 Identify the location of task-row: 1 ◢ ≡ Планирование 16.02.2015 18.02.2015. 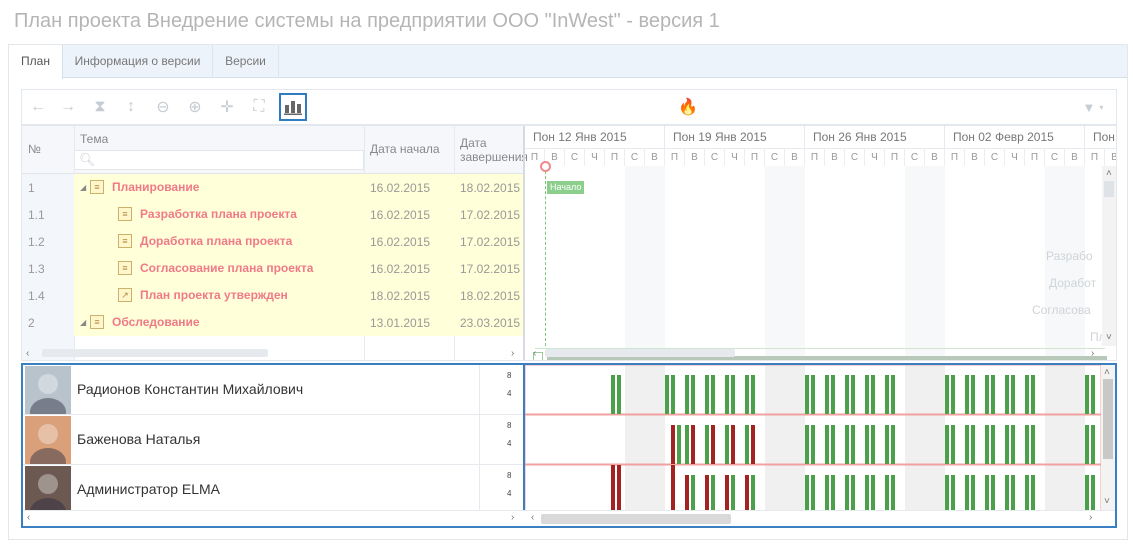
(272, 187).